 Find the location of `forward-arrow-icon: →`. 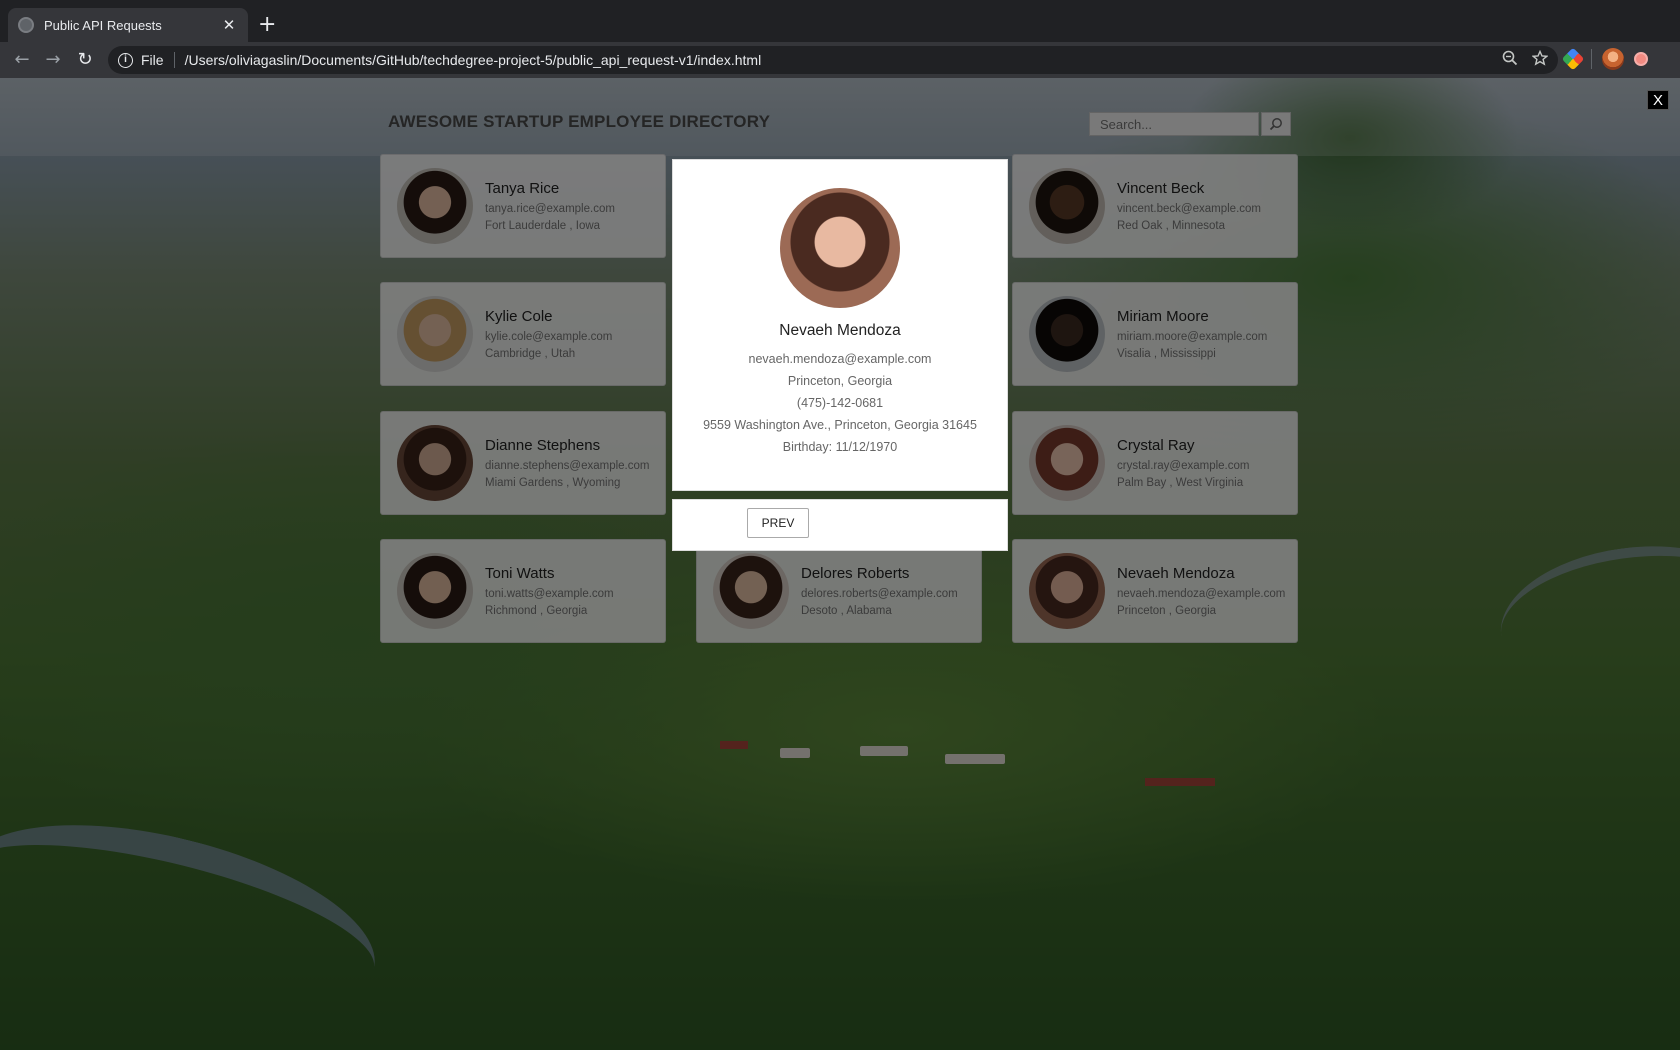

forward-arrow-icon: → is located at coordinates (53, 60).